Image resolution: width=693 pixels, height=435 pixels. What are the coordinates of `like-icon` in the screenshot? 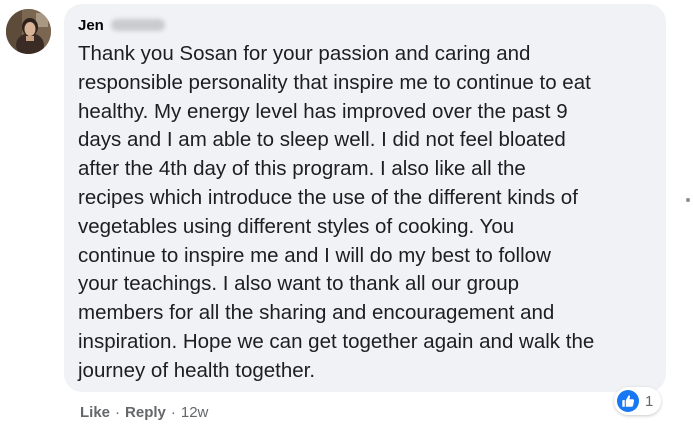 It's located at (628, 401).